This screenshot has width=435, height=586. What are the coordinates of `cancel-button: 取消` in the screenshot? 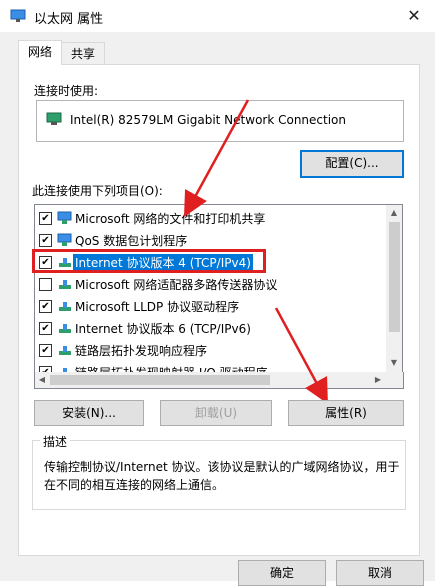 It's located at (380, 573).